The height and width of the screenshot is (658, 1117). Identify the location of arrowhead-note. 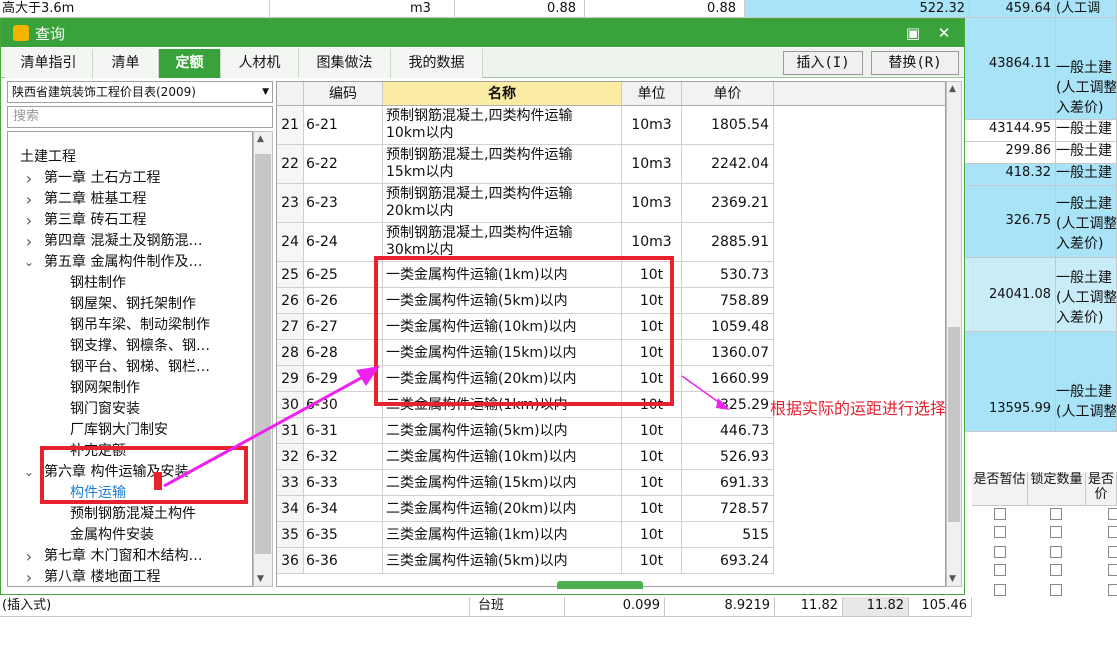
(723, 404).